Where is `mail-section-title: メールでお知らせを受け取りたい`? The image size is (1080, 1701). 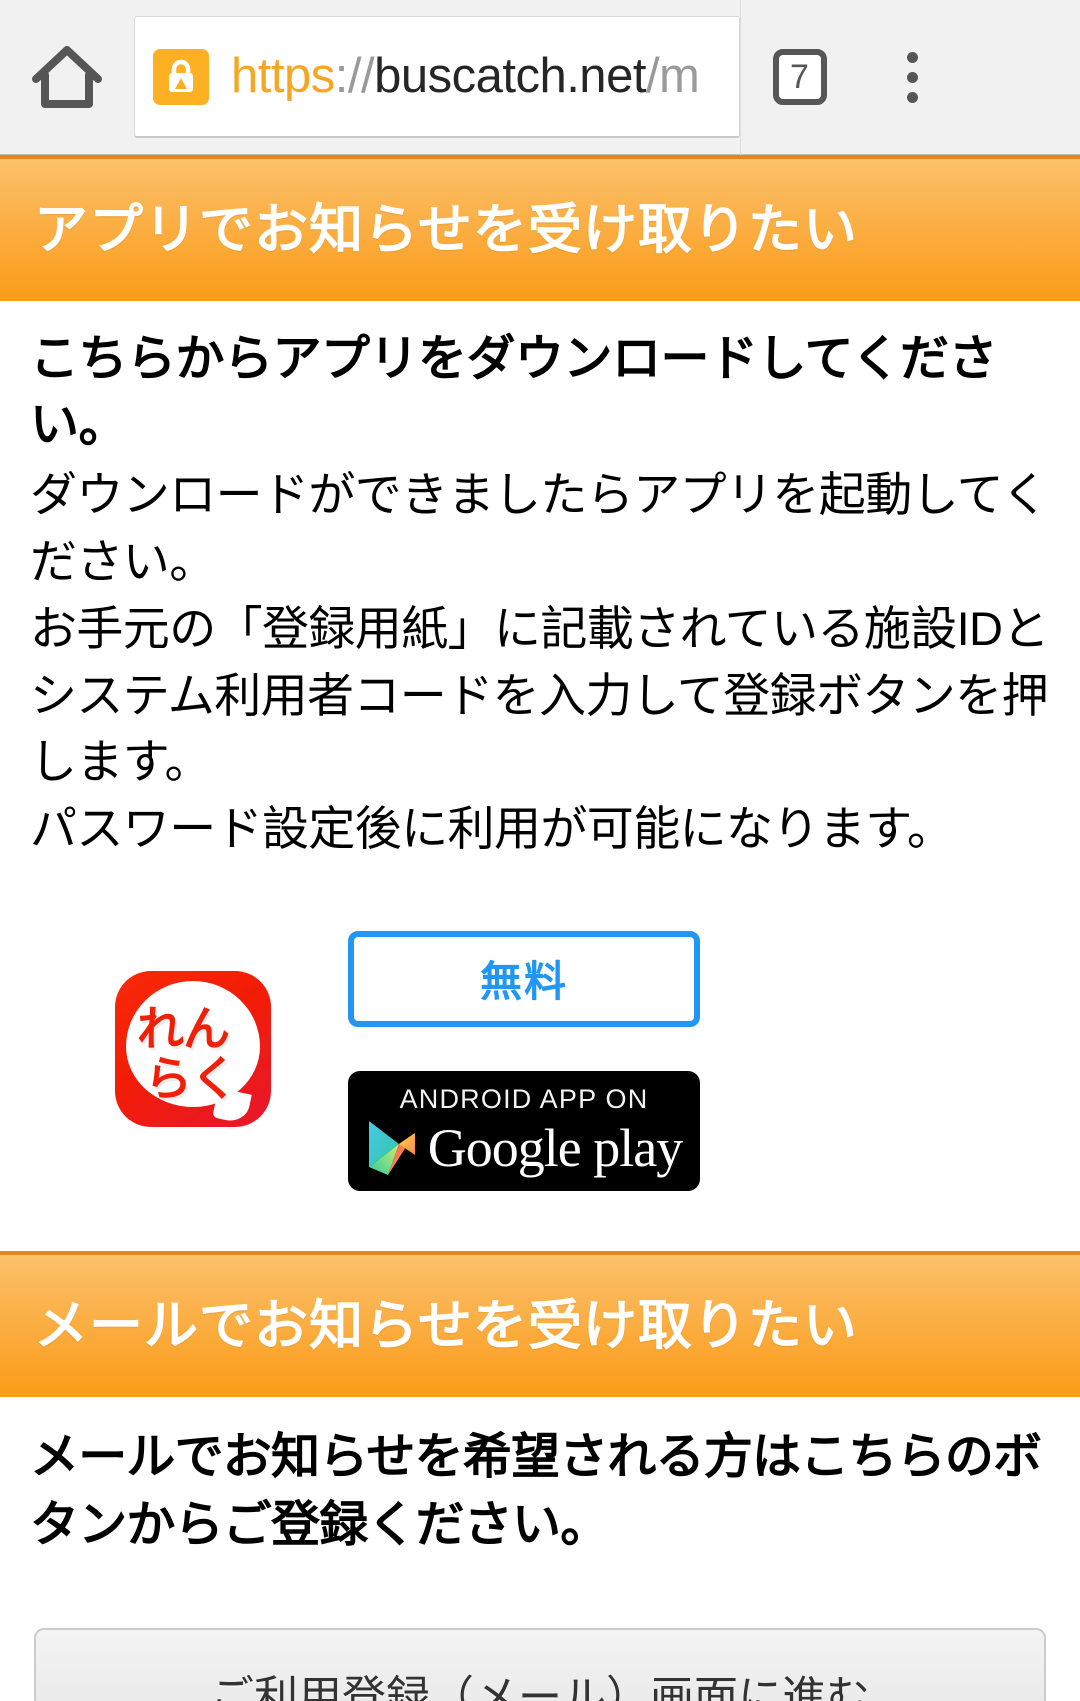 mail-section-title: メールでお知らせを受け取りたい is located at coordinates (446, 1325).